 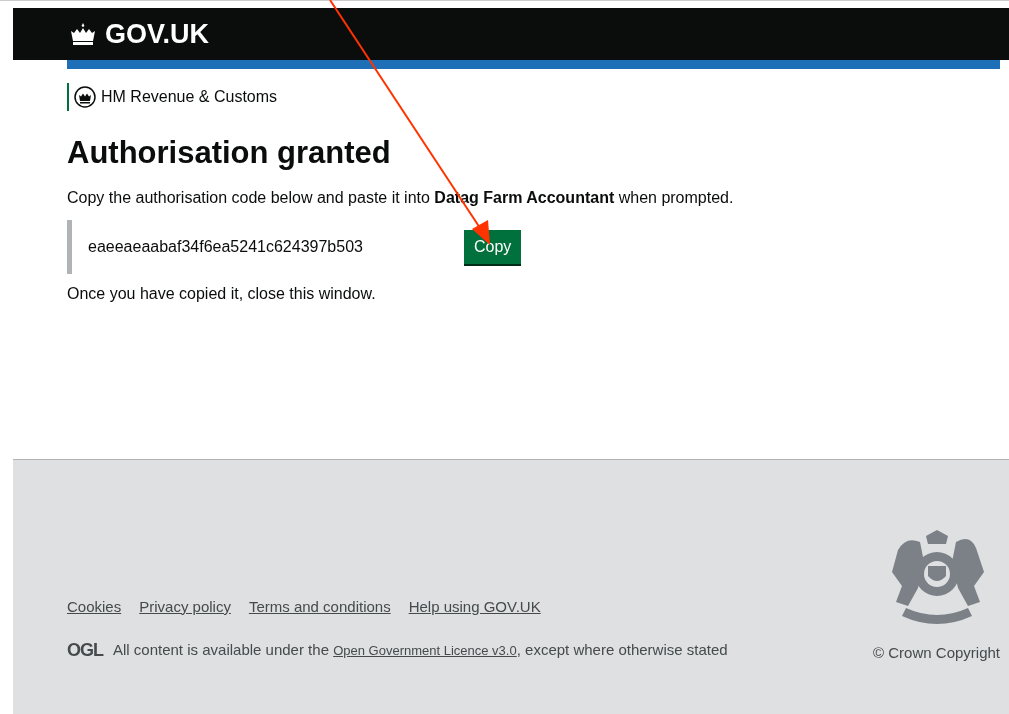 I want to click on footer-link: Help using GOV.UK, so click(x=474, y=606).